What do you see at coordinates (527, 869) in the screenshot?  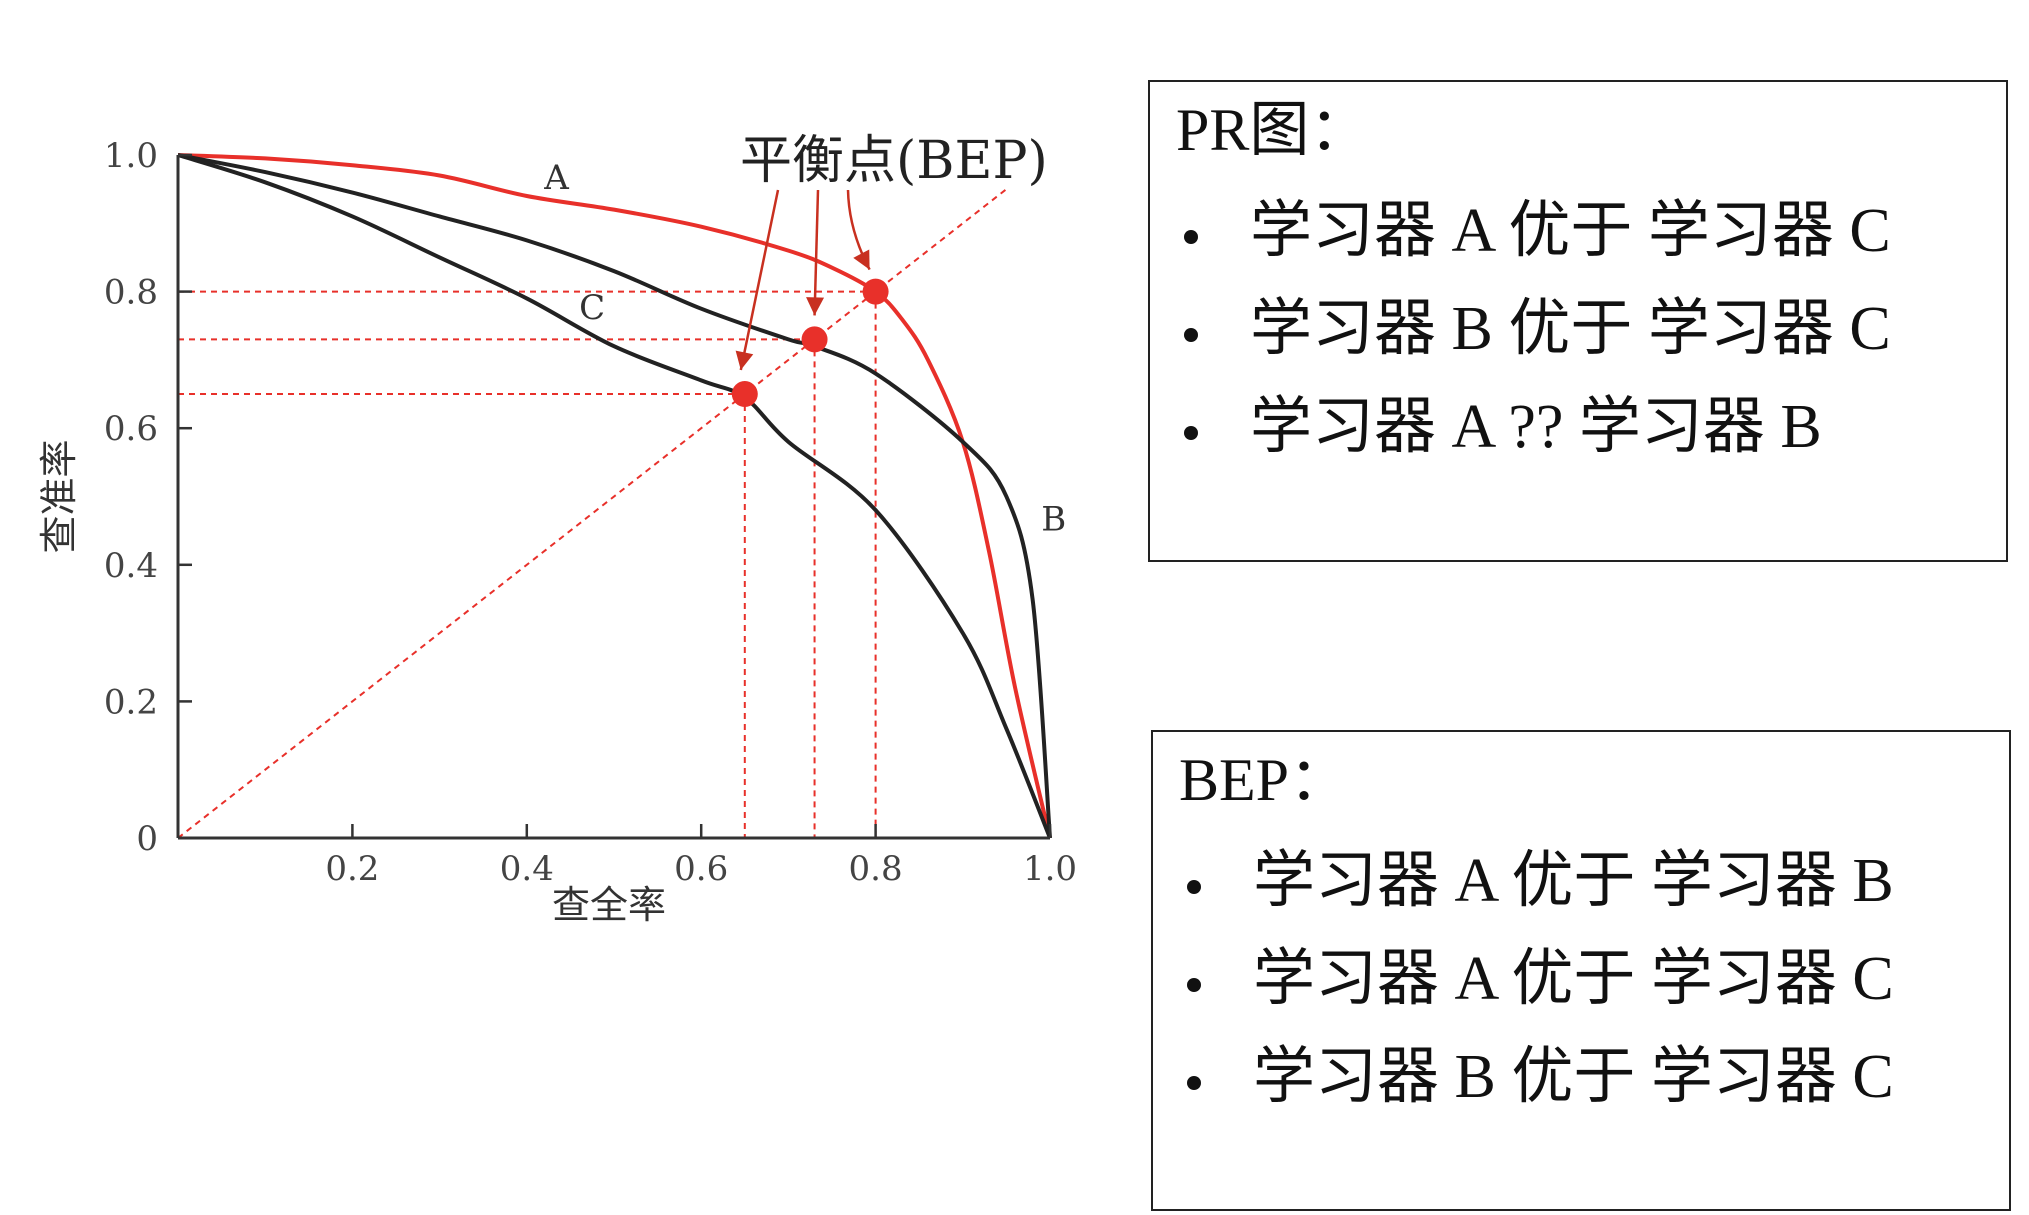 I see `x-tick-label: 0.4` at bounding box center [527, 869].